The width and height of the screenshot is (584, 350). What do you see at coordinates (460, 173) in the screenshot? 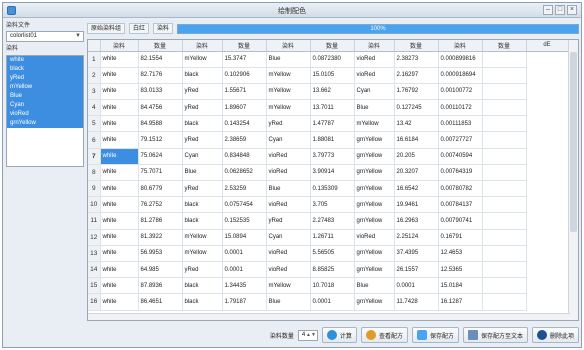
I see `table-cell: 0.00764319` at bounding box center [460, 173].